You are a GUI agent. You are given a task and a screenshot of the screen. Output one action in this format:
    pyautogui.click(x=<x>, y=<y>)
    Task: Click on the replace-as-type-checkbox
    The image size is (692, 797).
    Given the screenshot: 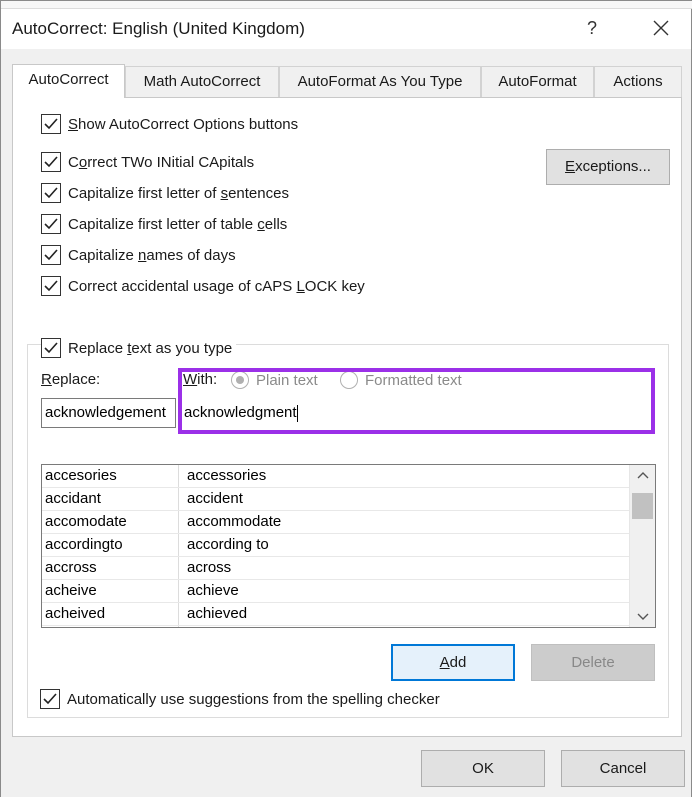 What is the action you would take?
    pyautogui.click(x=51, y=348)
    